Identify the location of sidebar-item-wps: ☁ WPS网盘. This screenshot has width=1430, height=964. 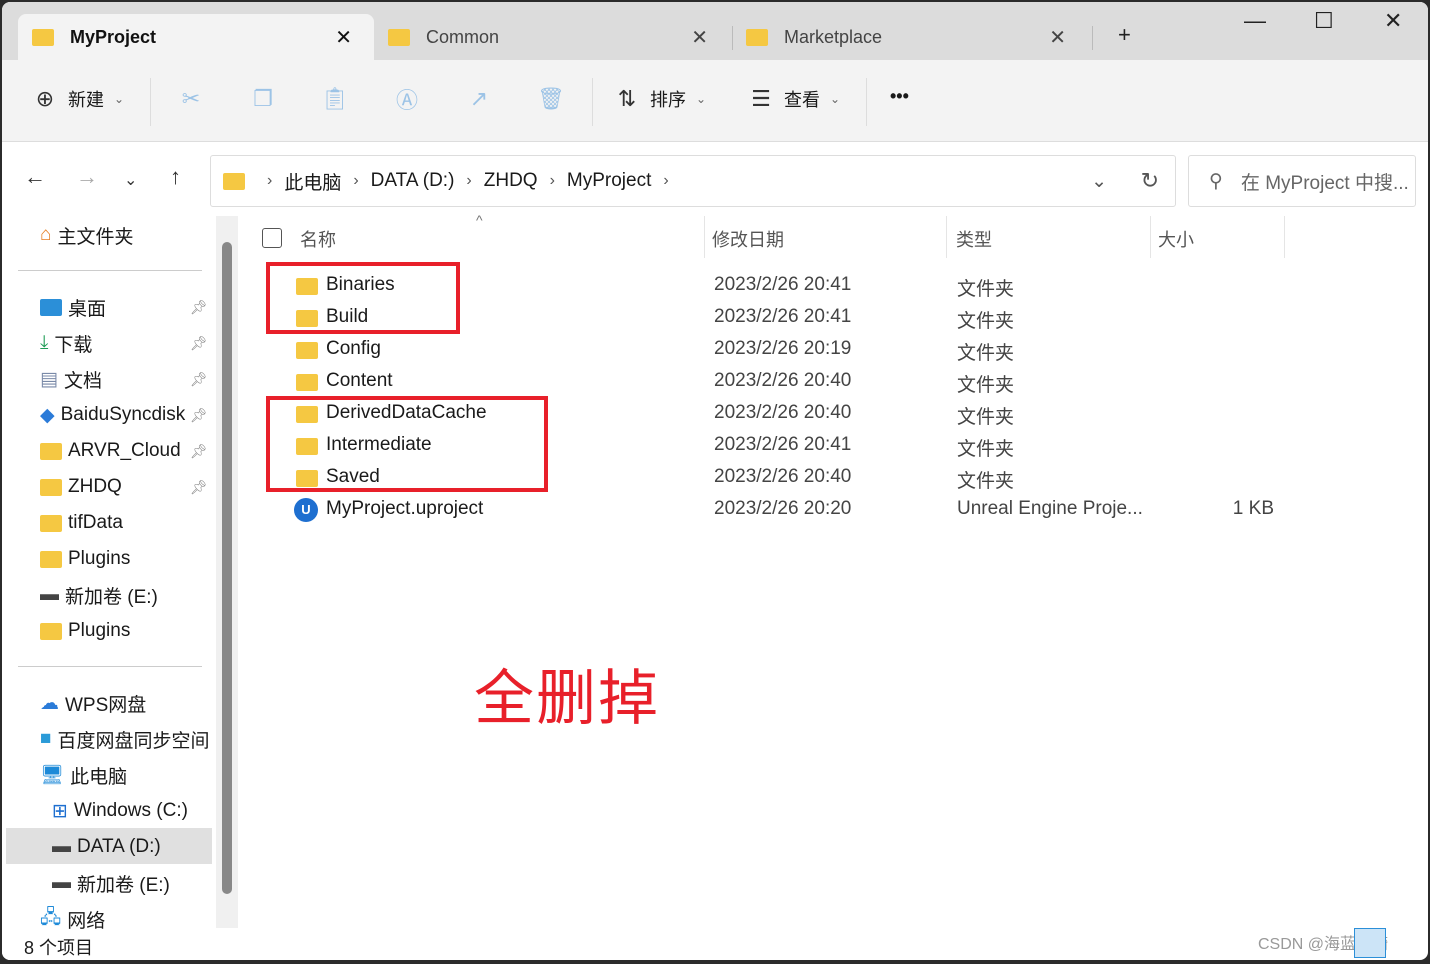
(93, 703).